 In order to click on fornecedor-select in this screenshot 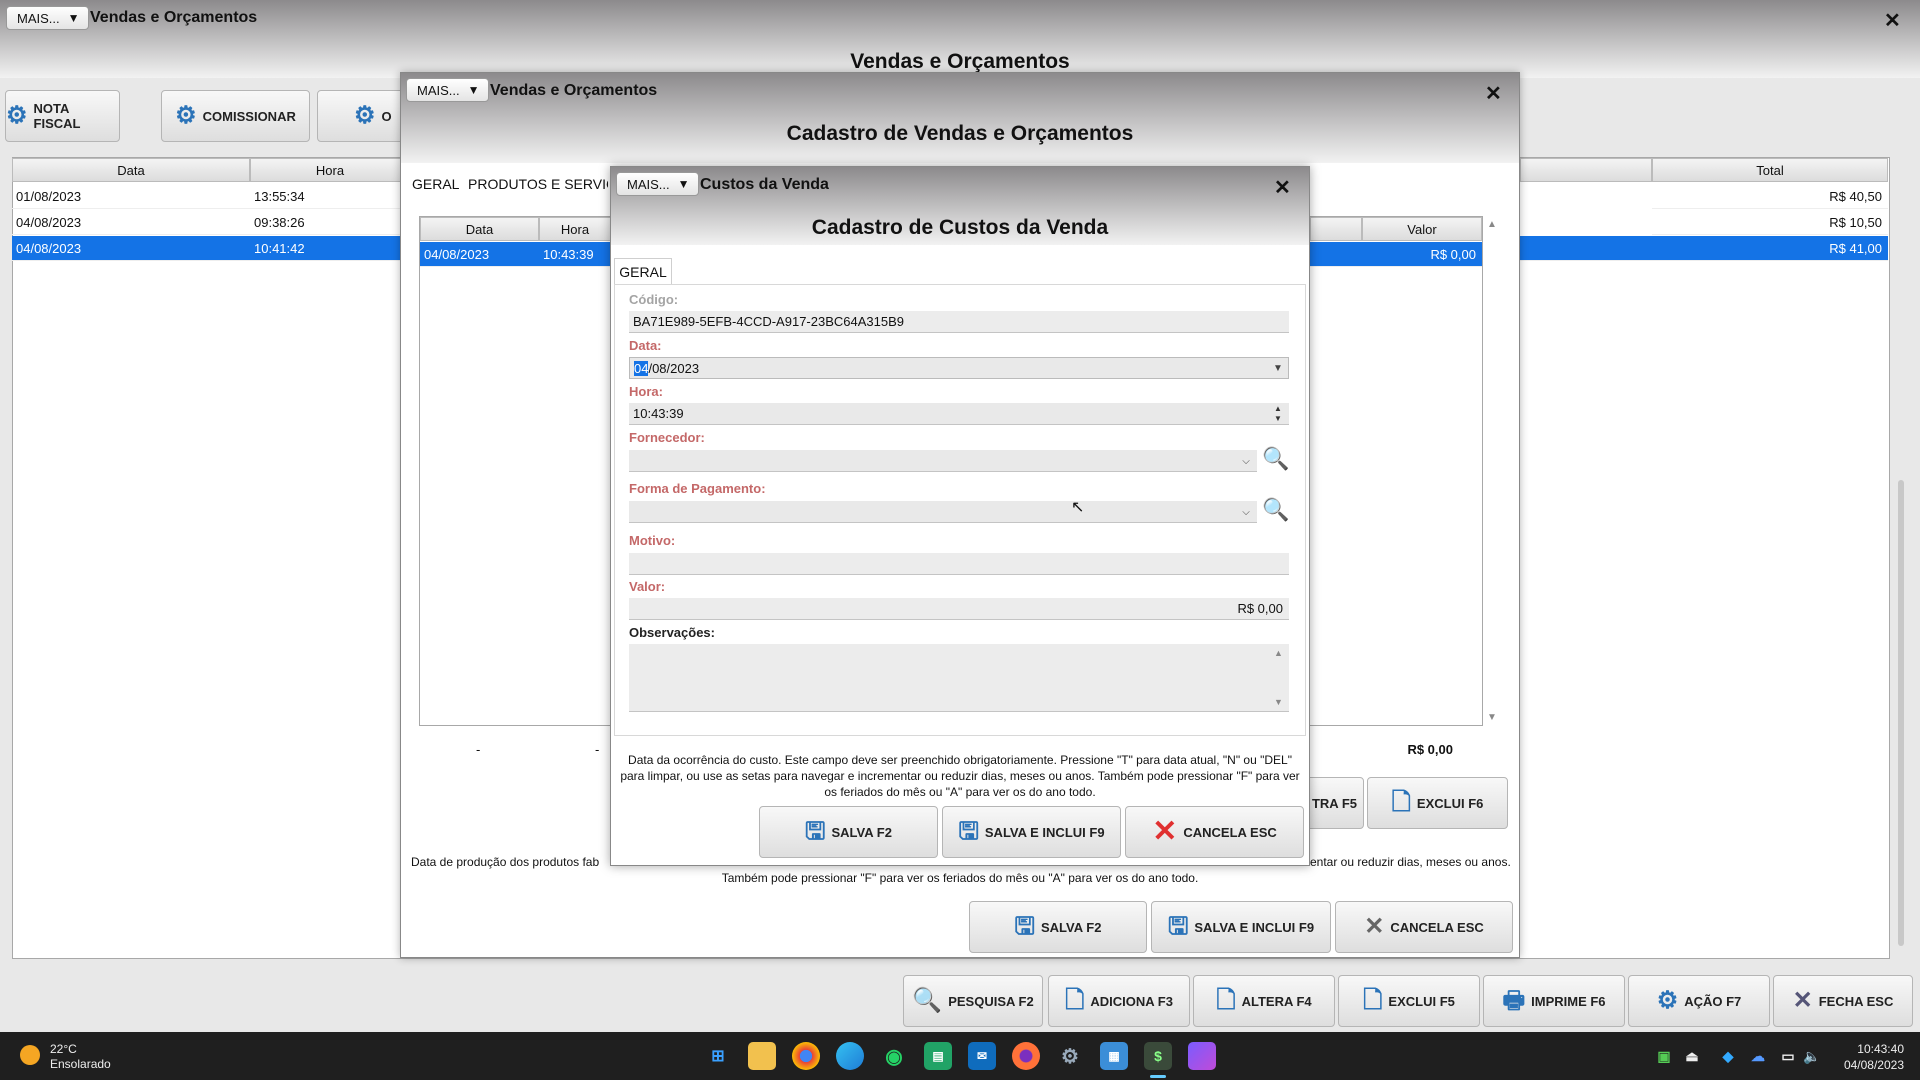, I will do `click(943, 461)`.